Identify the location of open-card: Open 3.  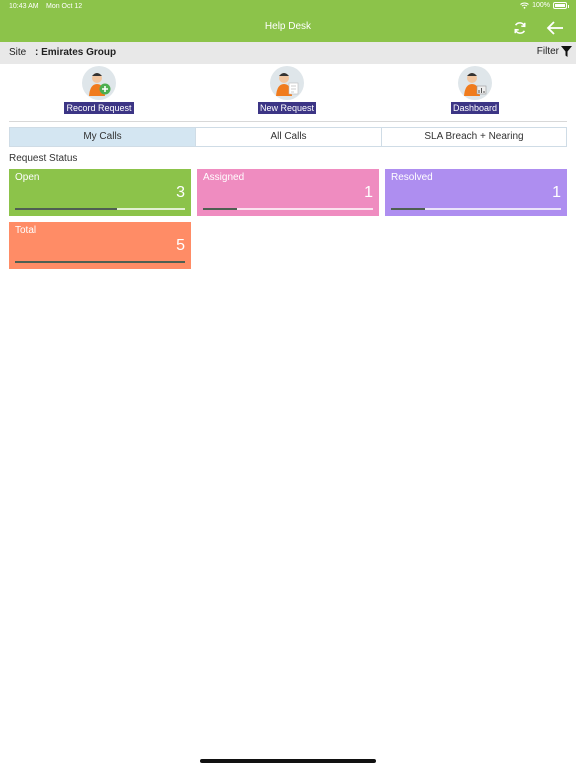
(100, 192).